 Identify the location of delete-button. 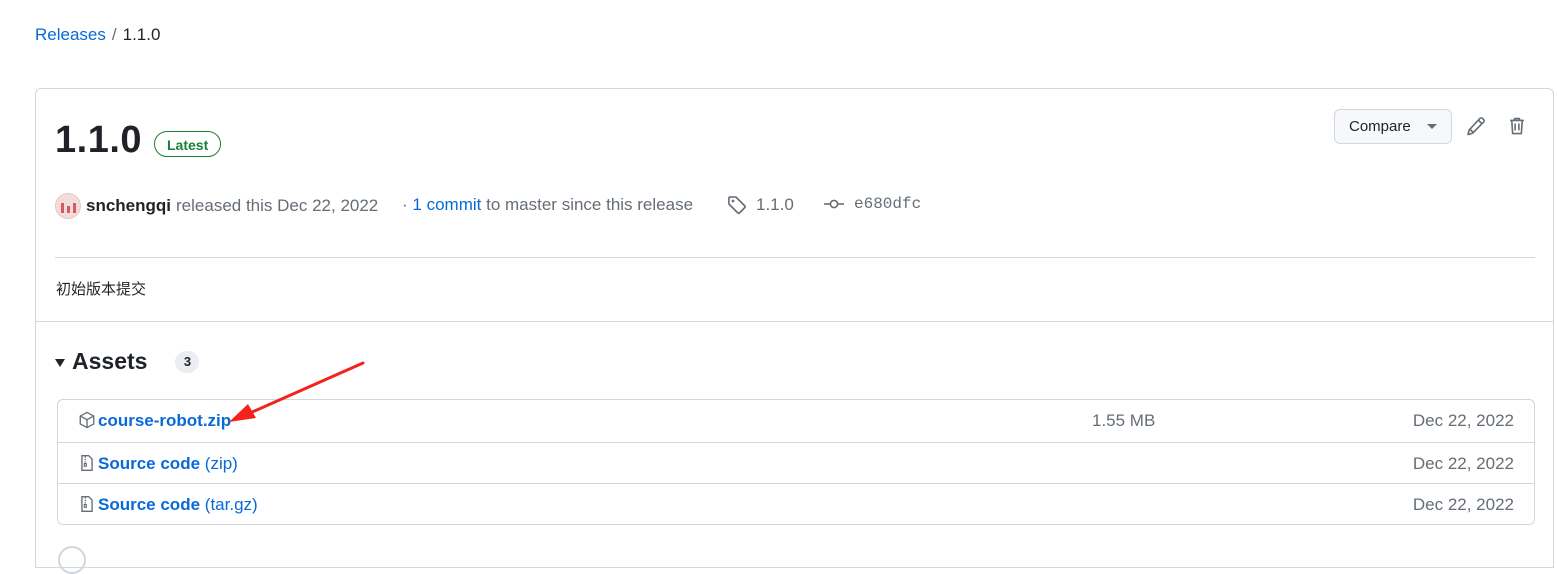
(1517, 126).